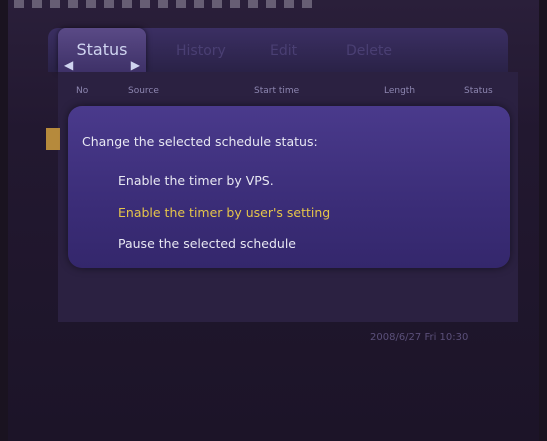 The image size is (547, 441). I want to click on table-header: No Source Start time Length Status, so click(288, 92).